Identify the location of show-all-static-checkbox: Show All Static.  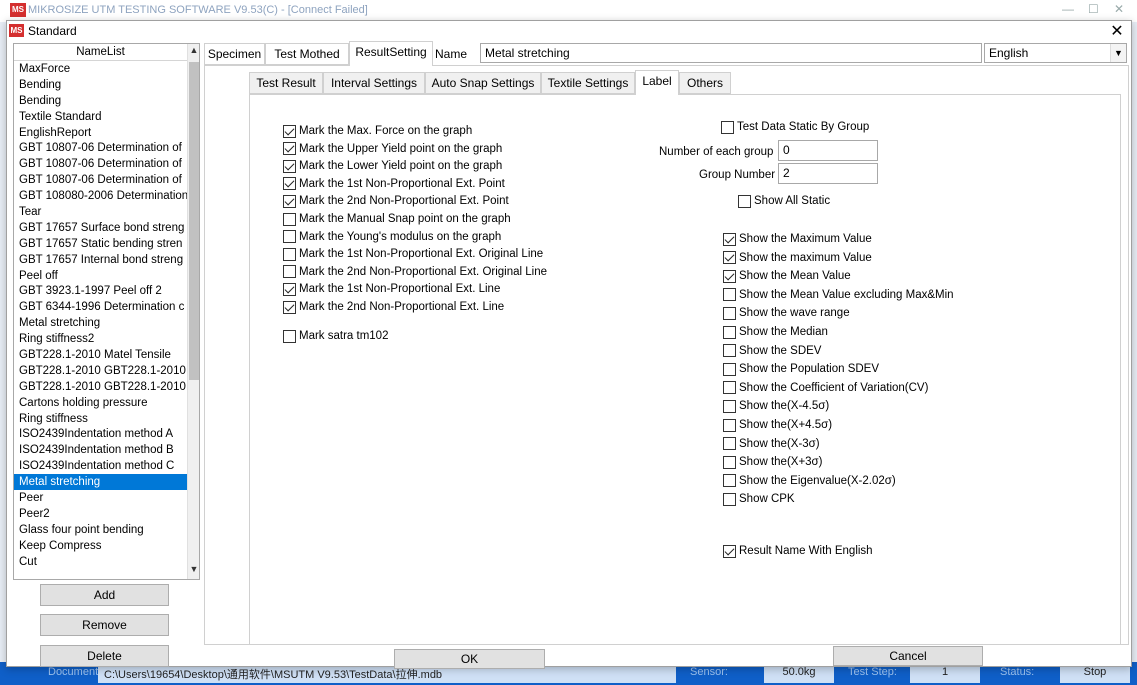
(784, 201).